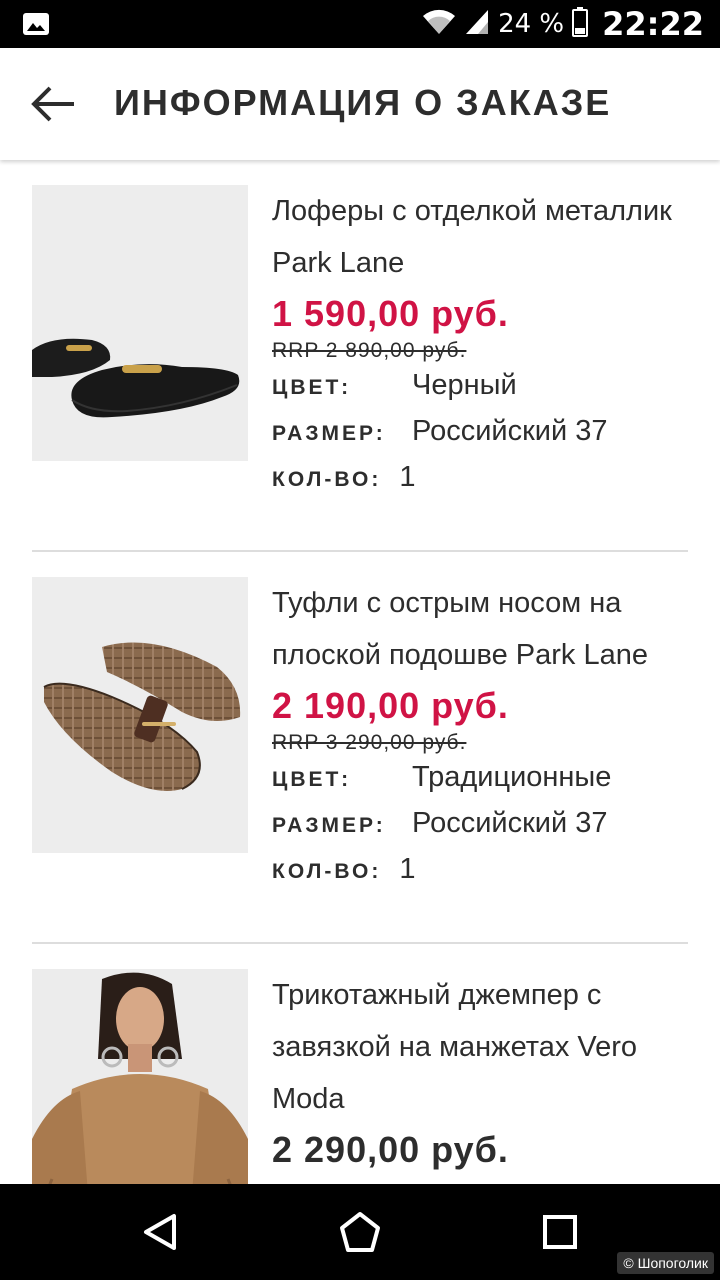  Describe the element at coordinates (140, 715) in the screenshot. I see `product-image-check-flats` at that location.